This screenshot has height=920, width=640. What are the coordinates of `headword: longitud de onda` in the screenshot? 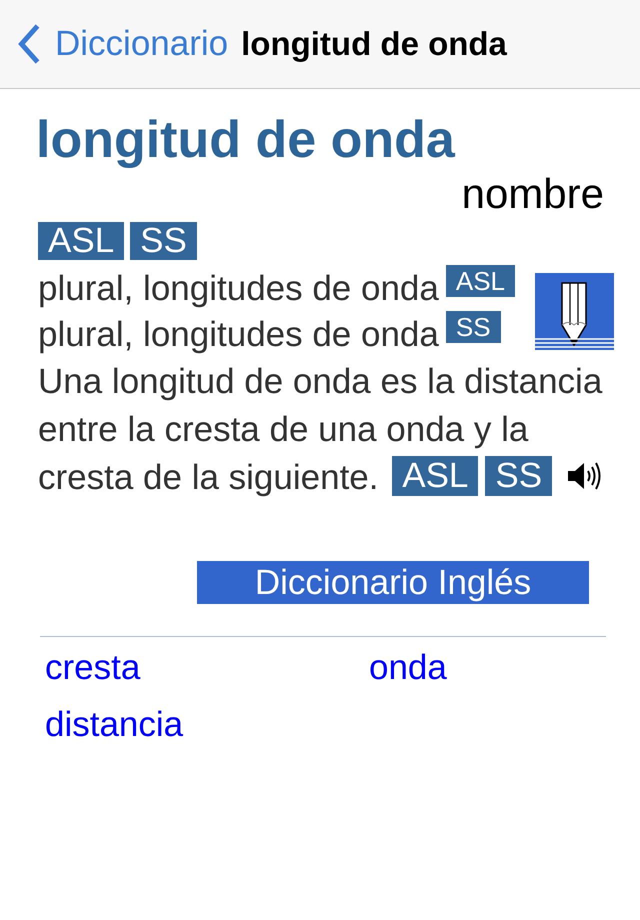 It's located at (246, 140).